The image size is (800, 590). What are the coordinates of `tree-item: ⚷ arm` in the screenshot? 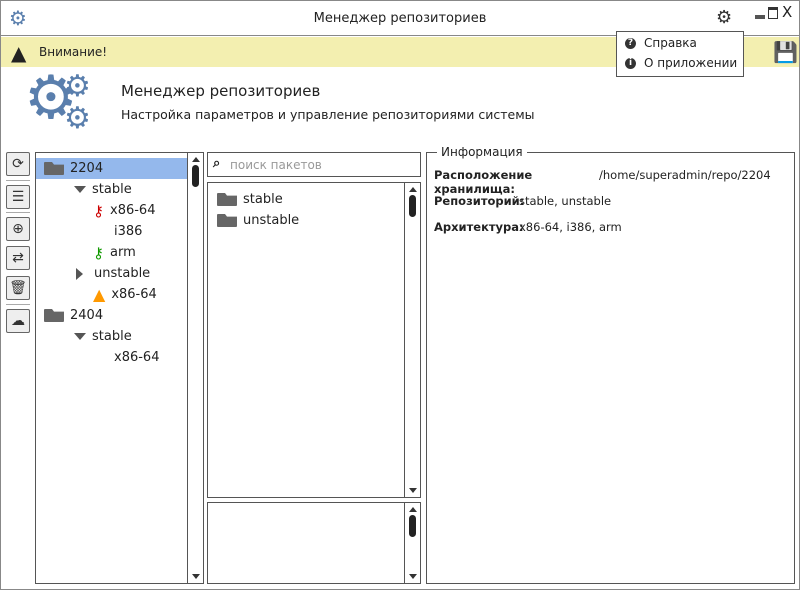 It's located at (114, 252).